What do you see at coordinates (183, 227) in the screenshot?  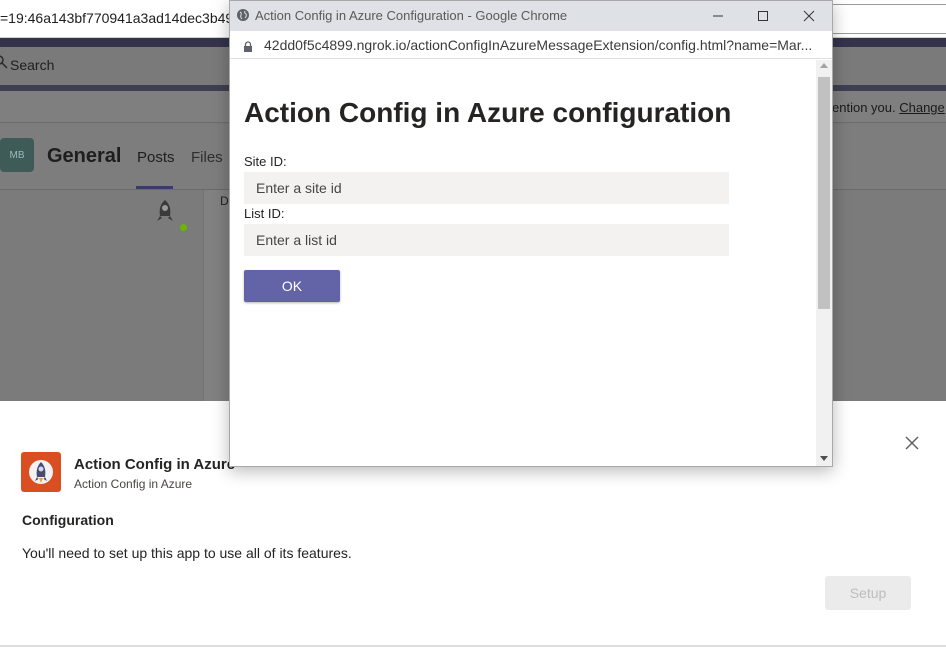 I see `online-status-dot` at bounding box center [183, 227].